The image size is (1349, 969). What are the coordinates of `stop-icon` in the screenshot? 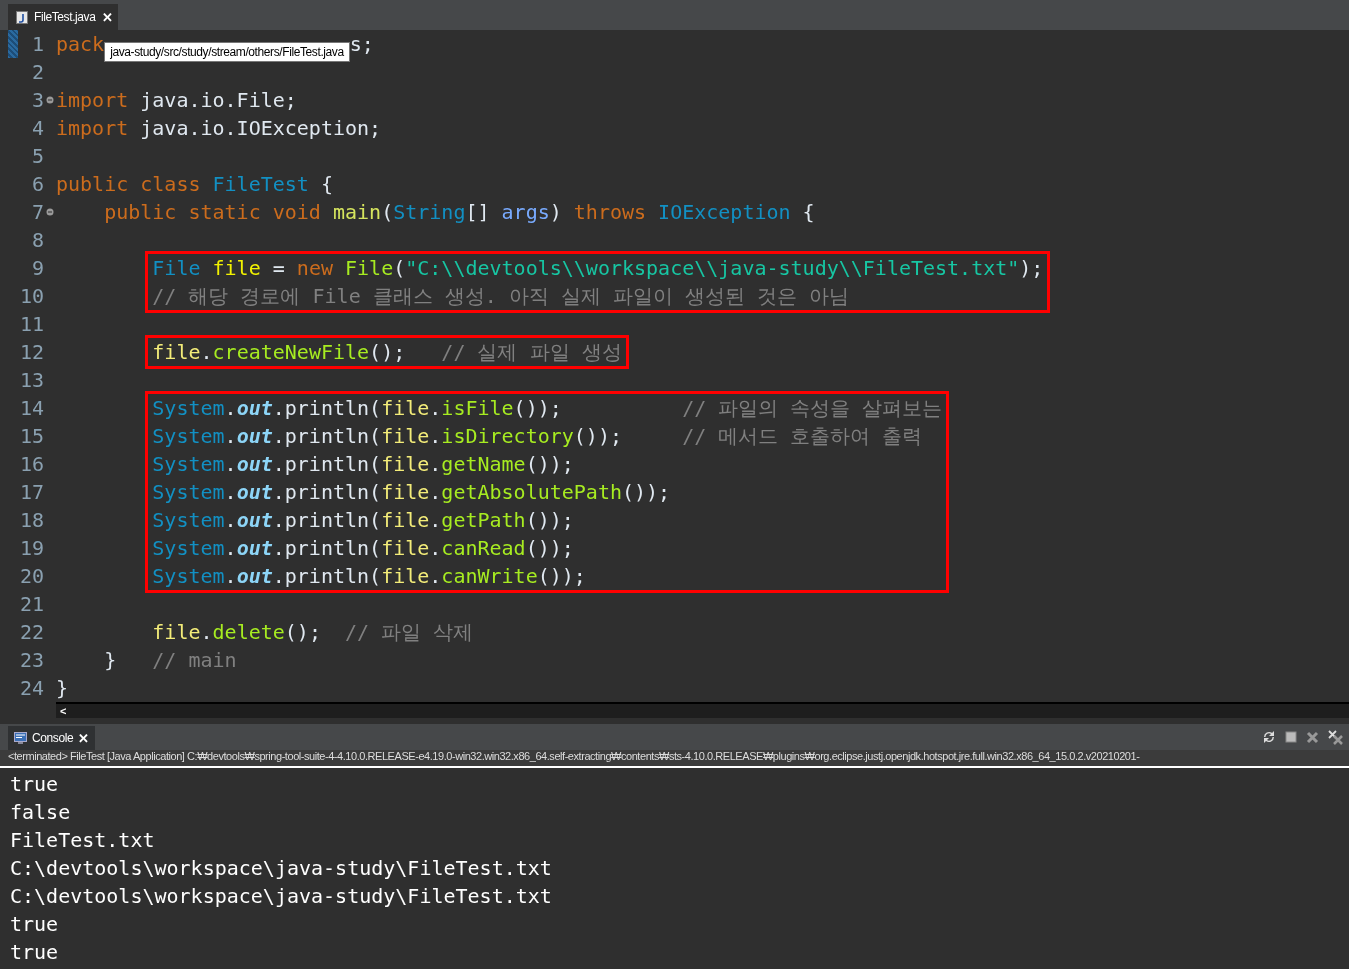 It's located at (1291, 737).